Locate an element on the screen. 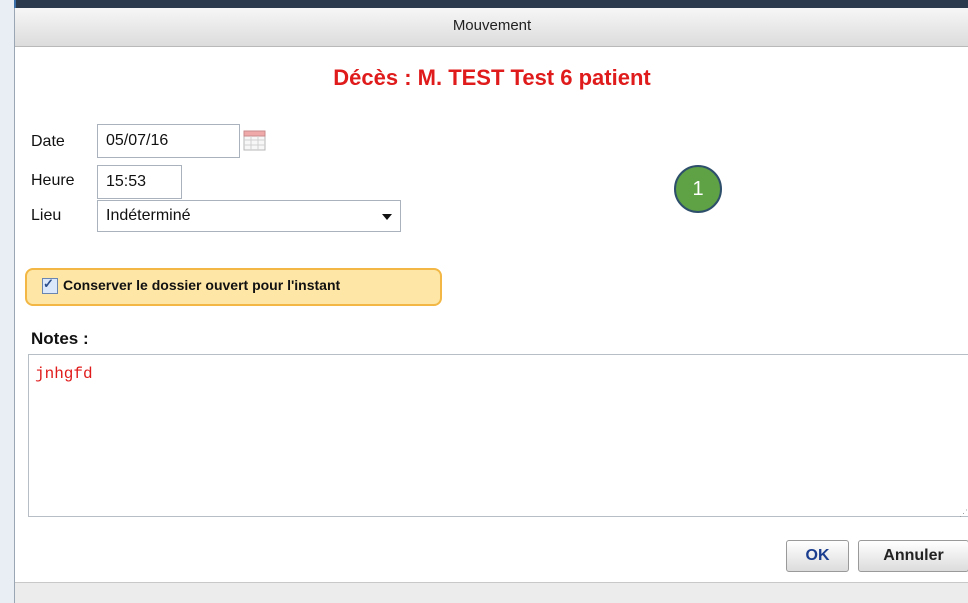 This screenshot has height=603, width=968. ok-button: OK is located at coordinates (817, 556).